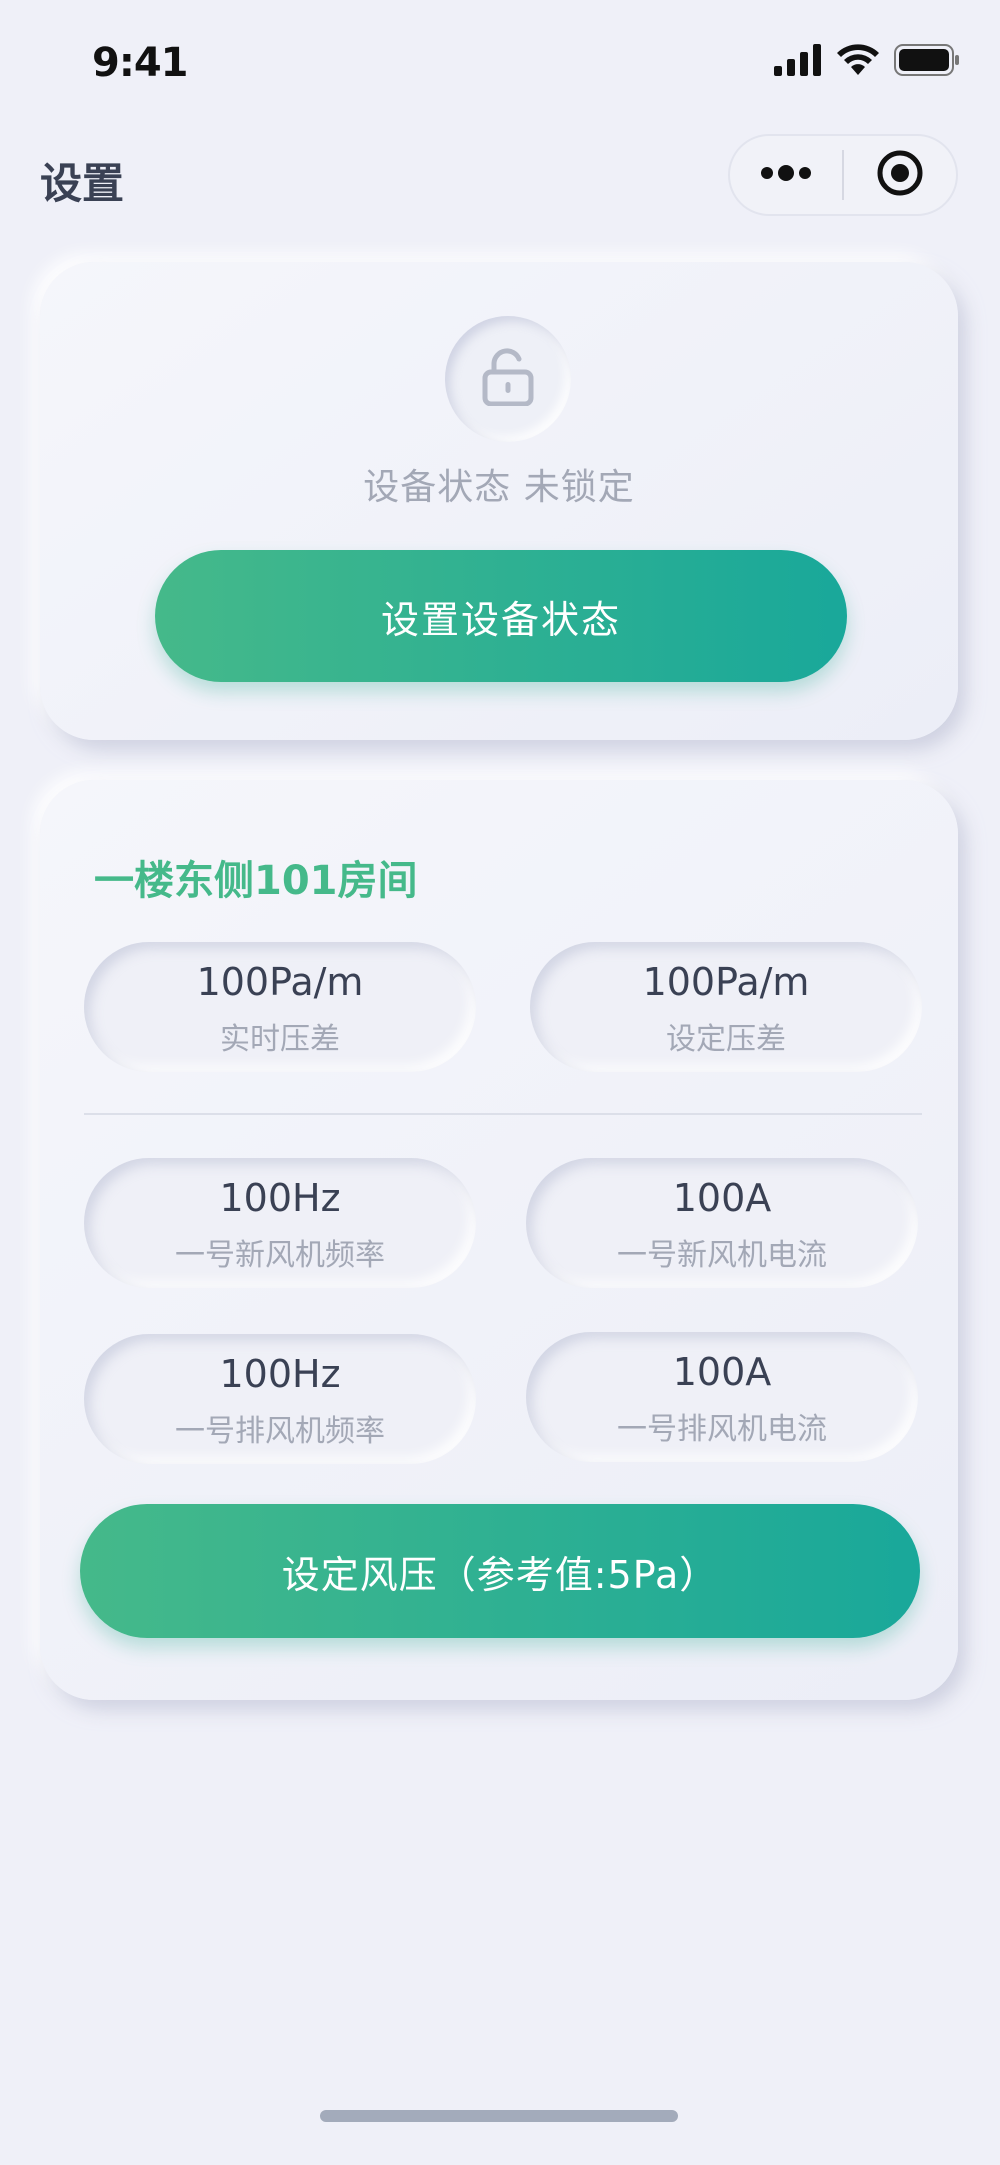 Image resolution: width=1000 pixels, height=2165 pixels. What do you see at coordinates (722, 1255) in the screenshot?
I see `metric-label: 一号新风机电流` at bounding box center [722, 1255].